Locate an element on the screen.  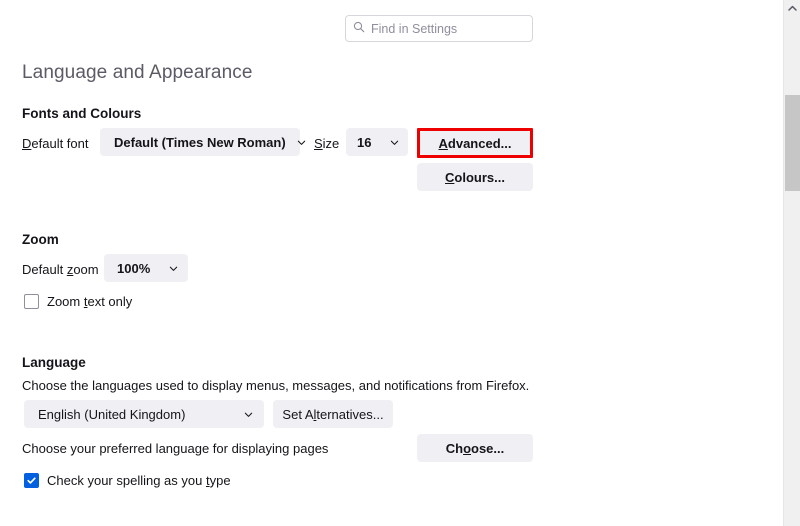
zoom-text-only-label-pre: Zoom is located at coordinates (65, 301).